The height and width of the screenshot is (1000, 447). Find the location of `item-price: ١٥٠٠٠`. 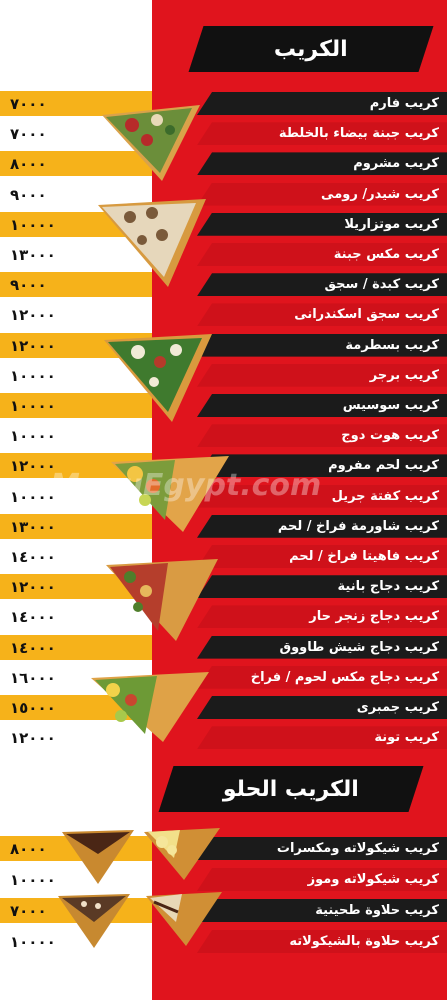

item-price: ١٥٠٠٠ is located at coordinates (33, 708).